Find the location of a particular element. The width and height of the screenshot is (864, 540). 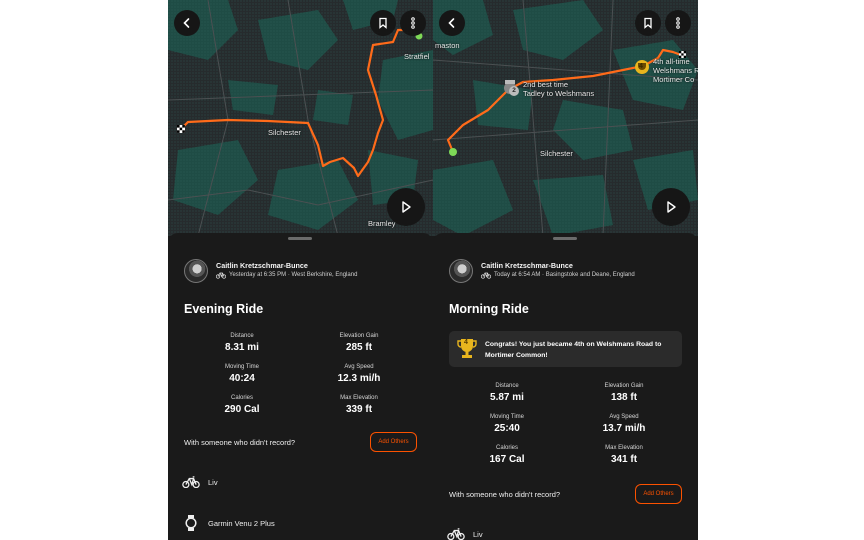

stat-value: 341 ft is located at coordinates (624, 459).